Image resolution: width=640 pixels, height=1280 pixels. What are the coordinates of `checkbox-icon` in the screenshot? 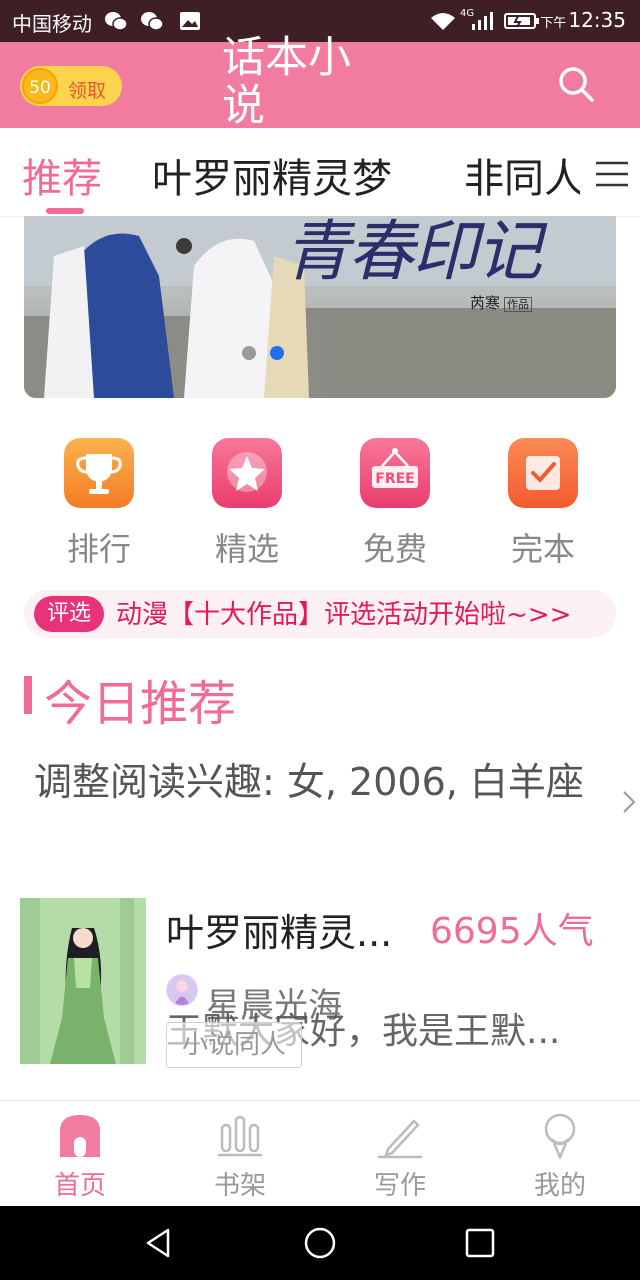 It's located at (543, 473).